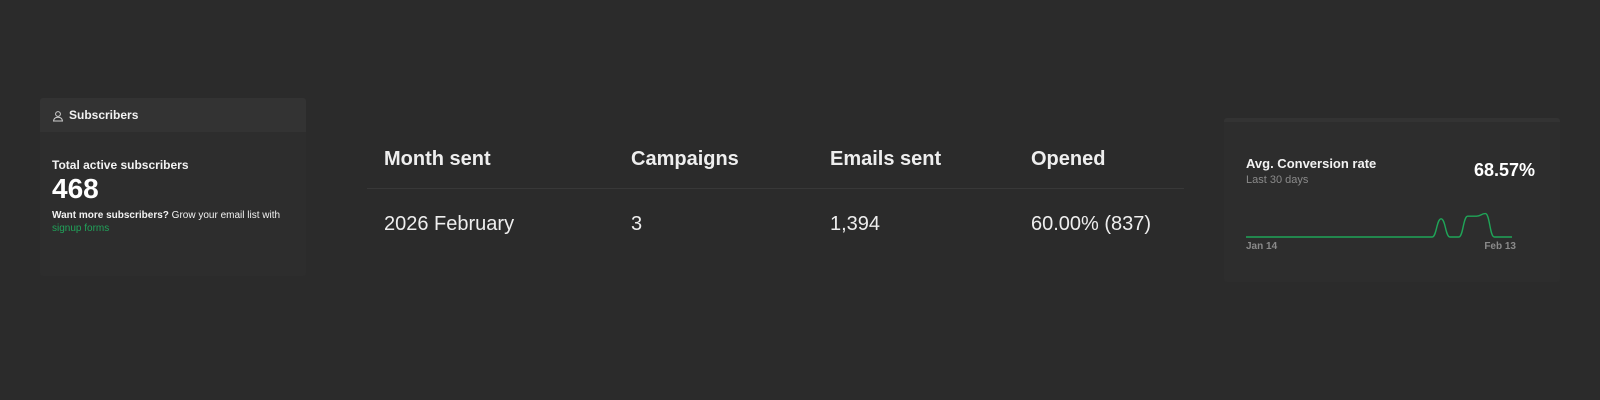  I want to click on grow-list-hint-lead: Want more subscribers?, so click(110, 215).